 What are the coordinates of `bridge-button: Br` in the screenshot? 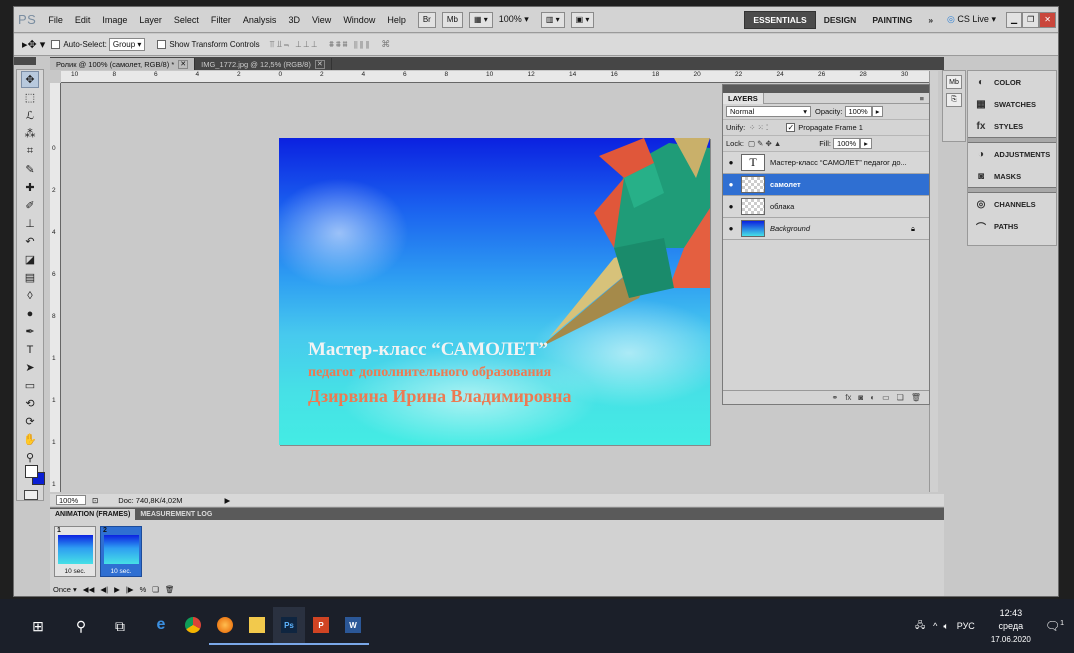 It's located at (426, 19).